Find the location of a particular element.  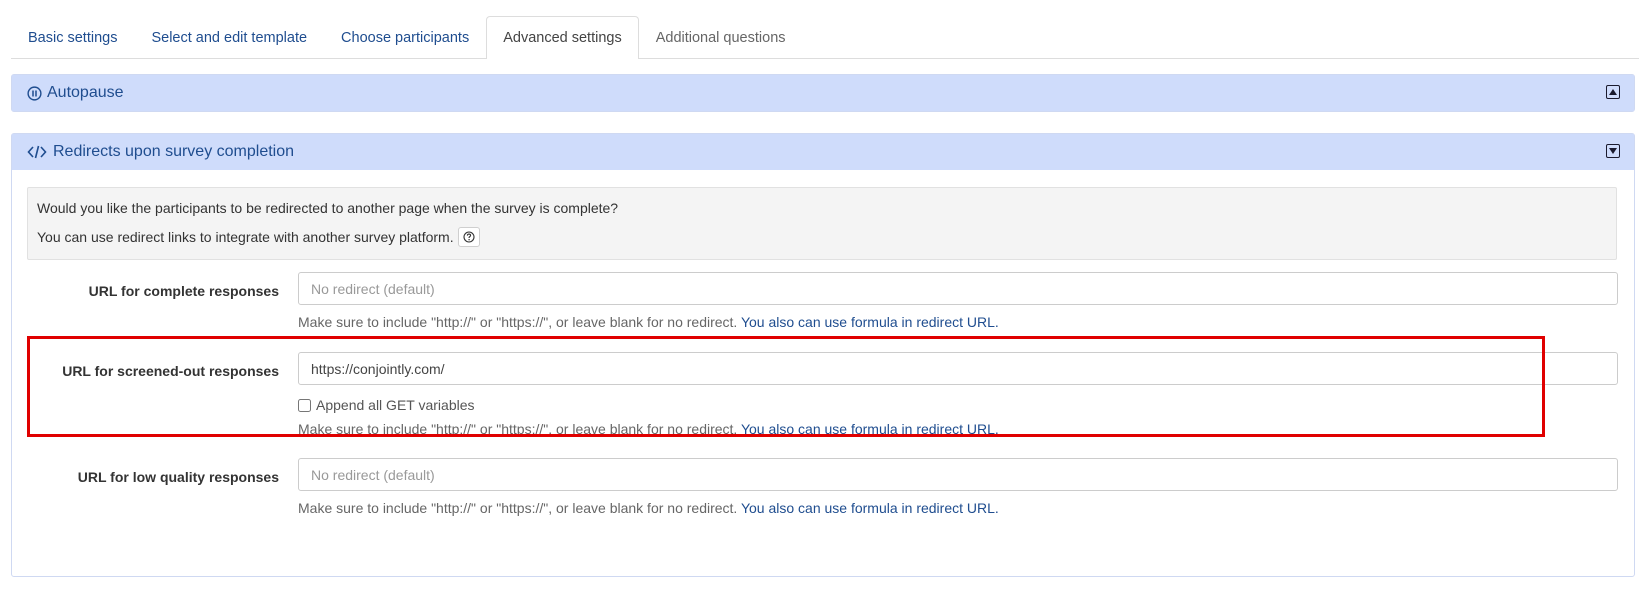

tab-advanced-settings: Advanced settings is located at coordinates (562, 37).